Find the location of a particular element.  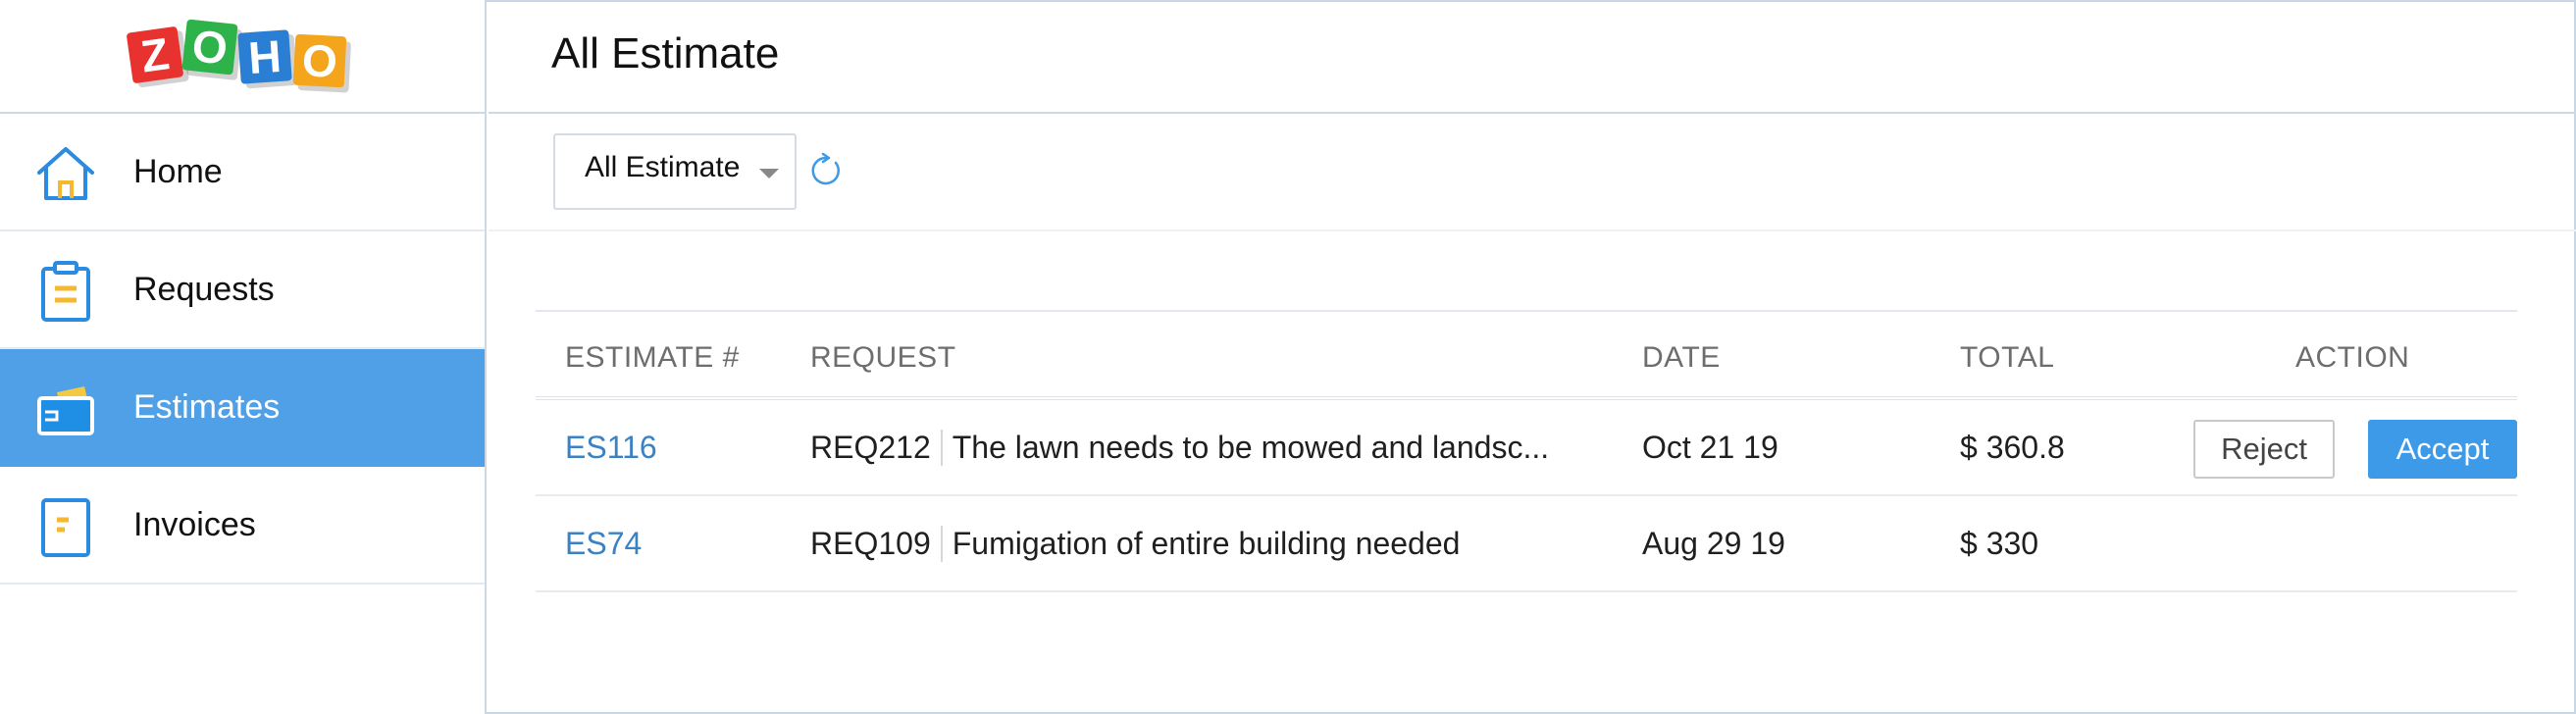

estimate-id-link: ES74 is located at coordinates (603, 544).